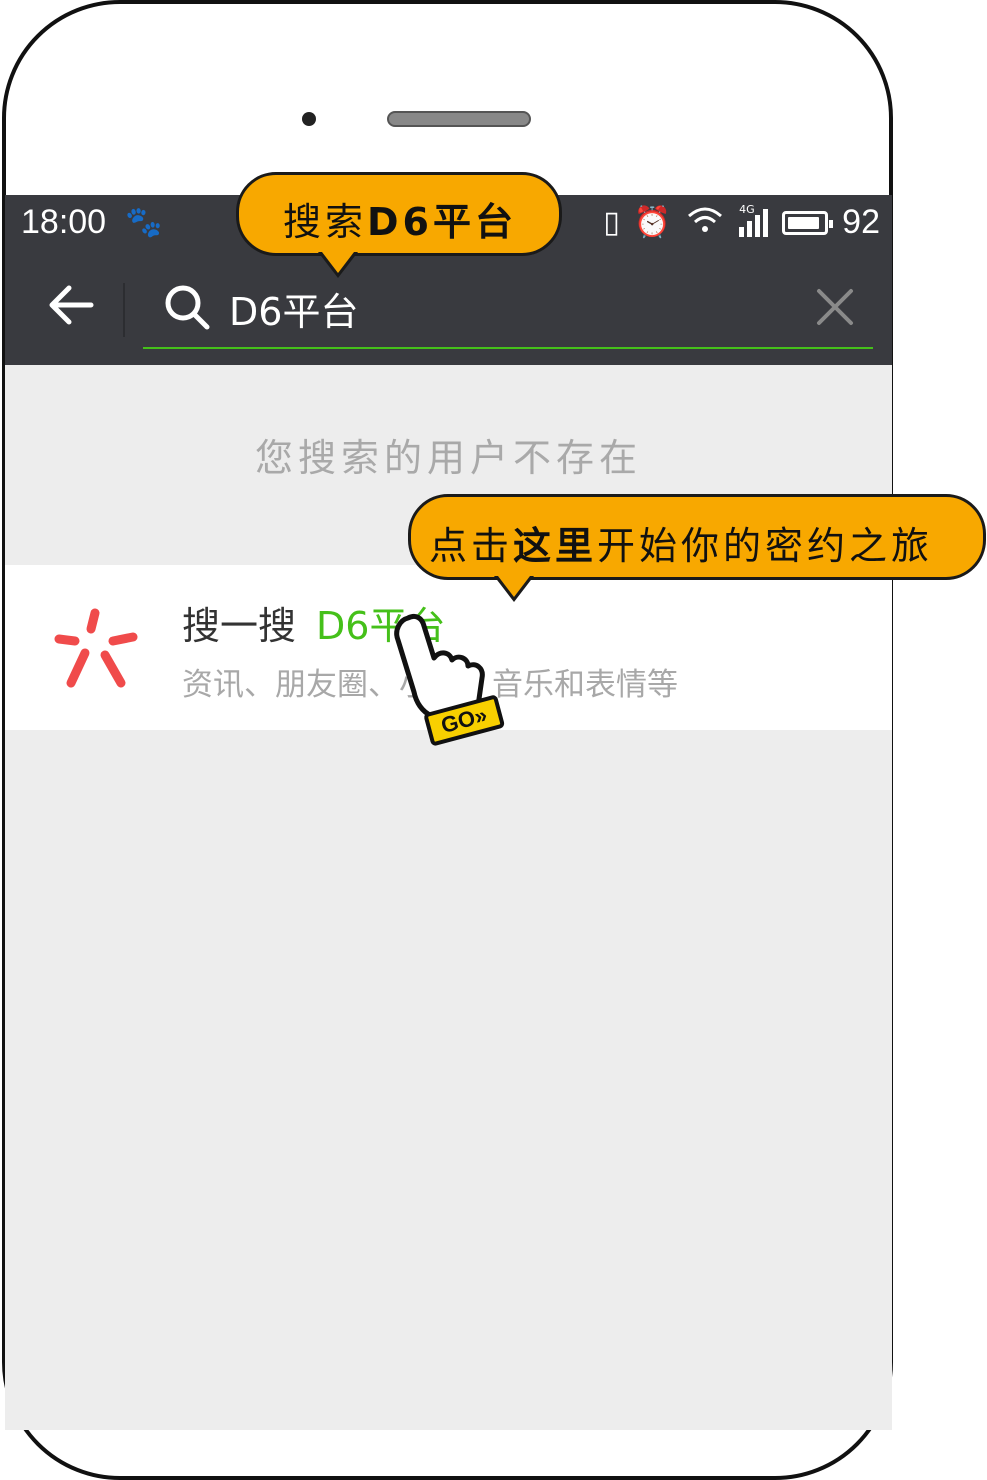  What do you see at coordinates (459, 119) in the screenshot?
I see `earpiece-speaker` at bounding box center [459, 119].